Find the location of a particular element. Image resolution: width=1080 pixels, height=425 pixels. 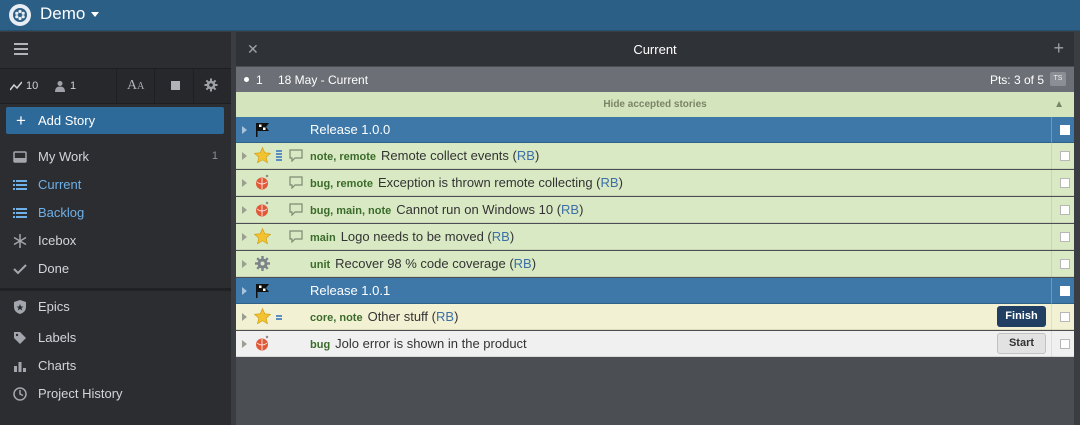

bar-chart-icon is located at coordinates (20, 367).